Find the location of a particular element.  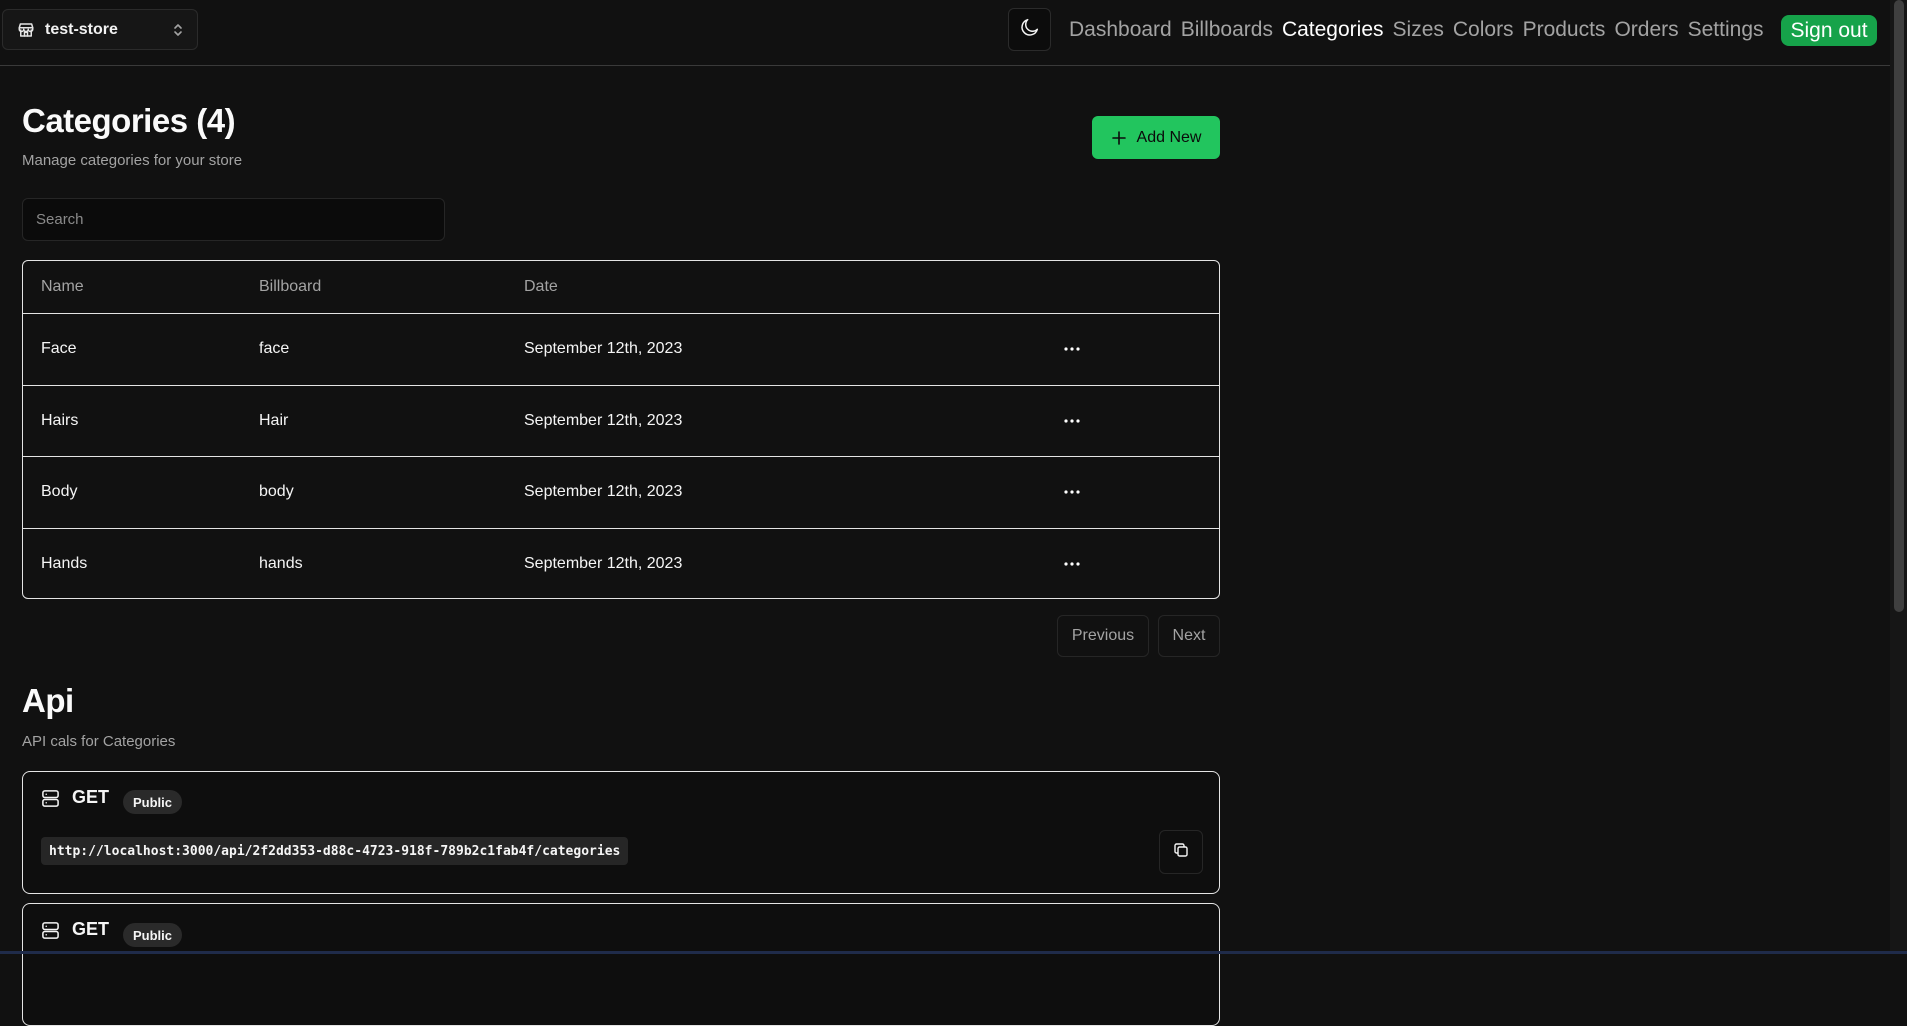

copy-button is located at coordinates (1181, 852).